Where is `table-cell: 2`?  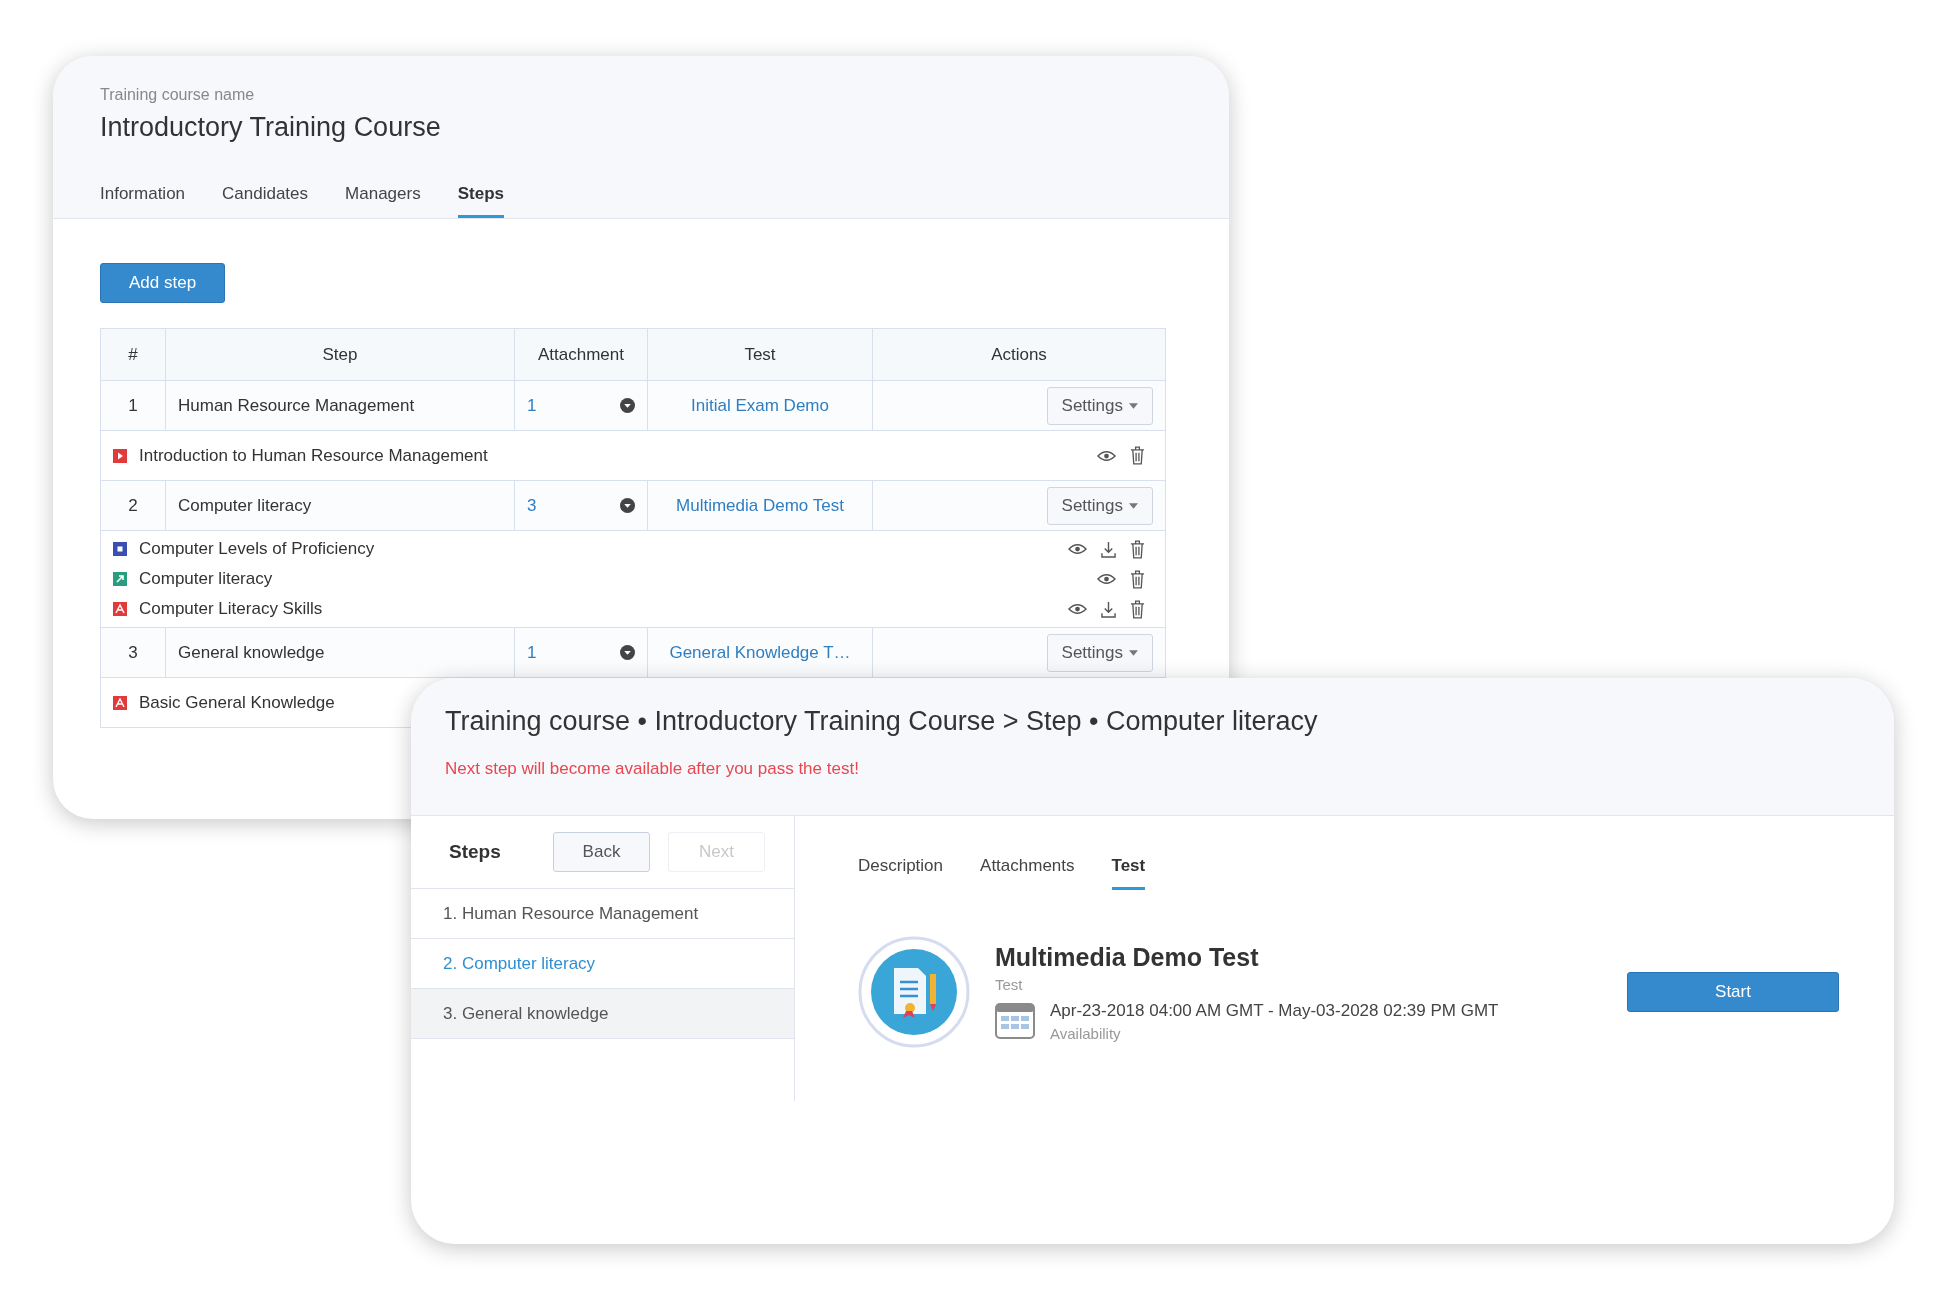 table-cell: 2 is located at coordinates (133, 505).